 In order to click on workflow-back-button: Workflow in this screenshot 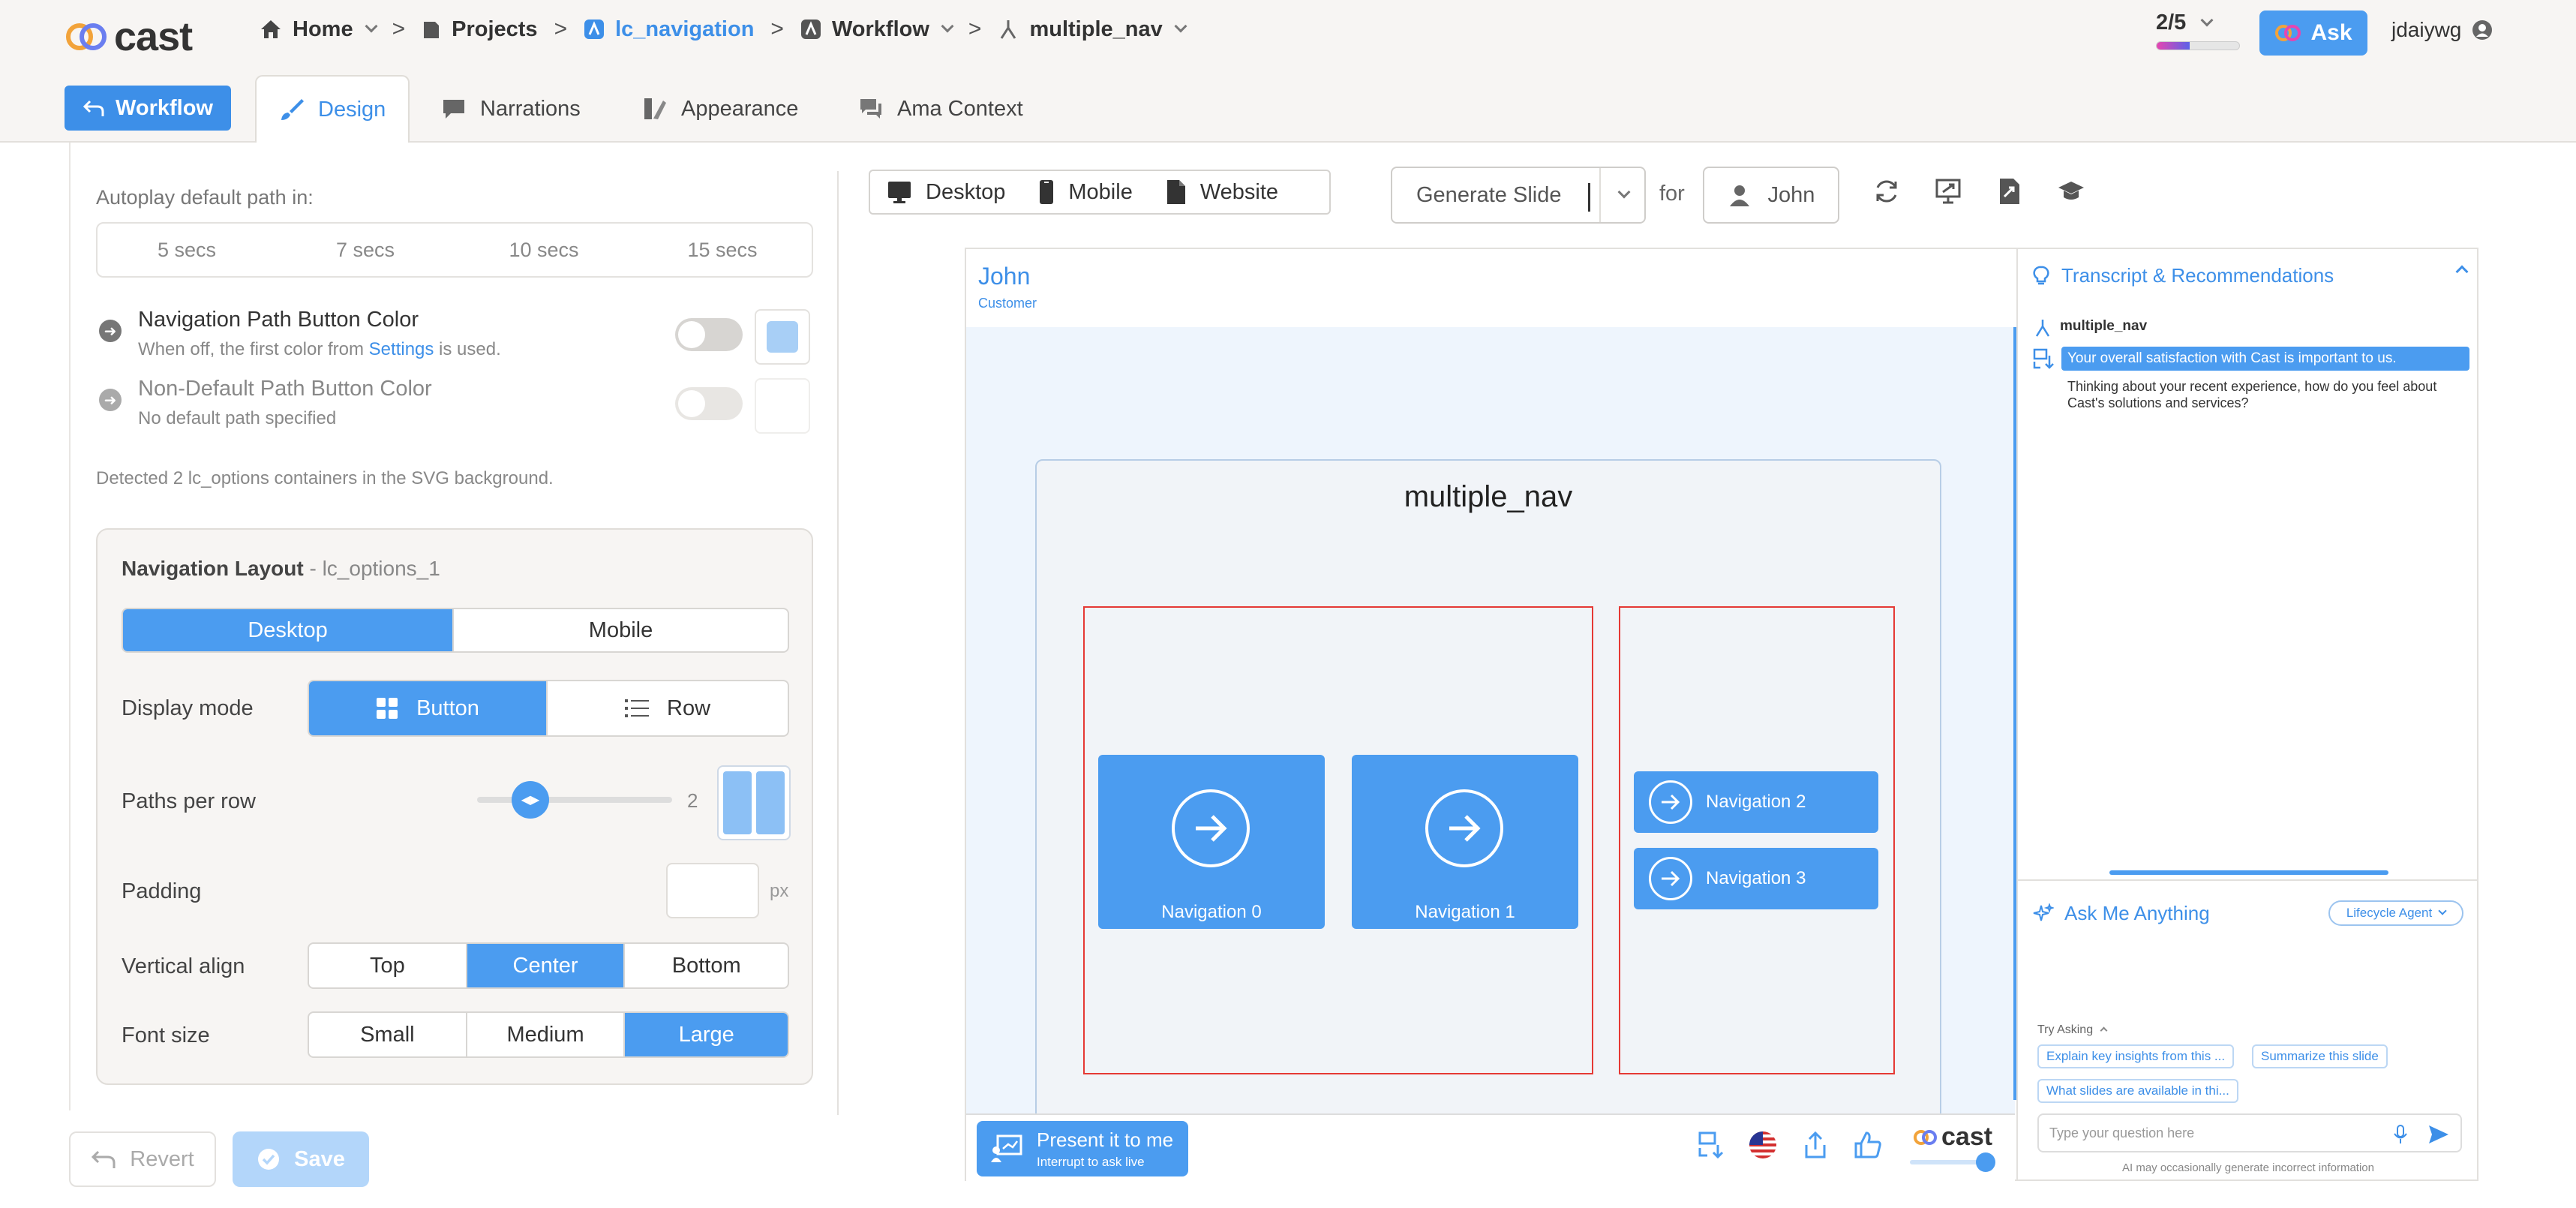, I will do `click(148, 109)`.